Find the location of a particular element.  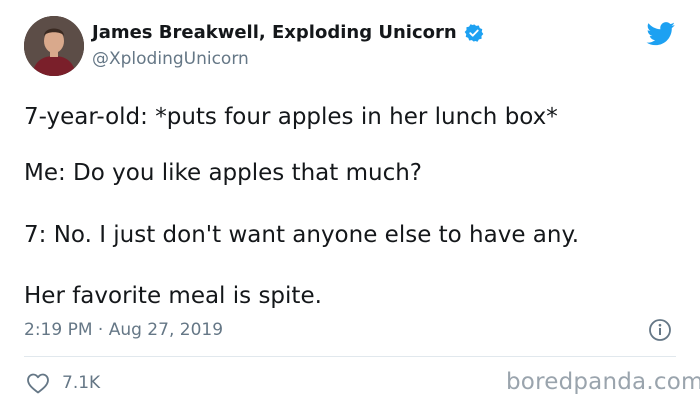

info-icon is located at coordinates (660, 330).